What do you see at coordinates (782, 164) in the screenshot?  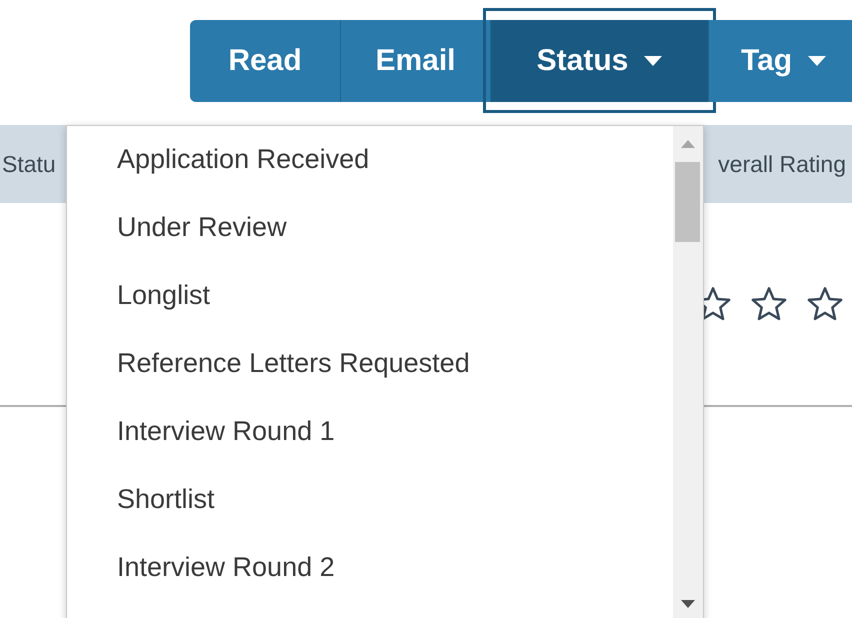 I see `column-header: verall Rating` at bounding box center [782, 164].